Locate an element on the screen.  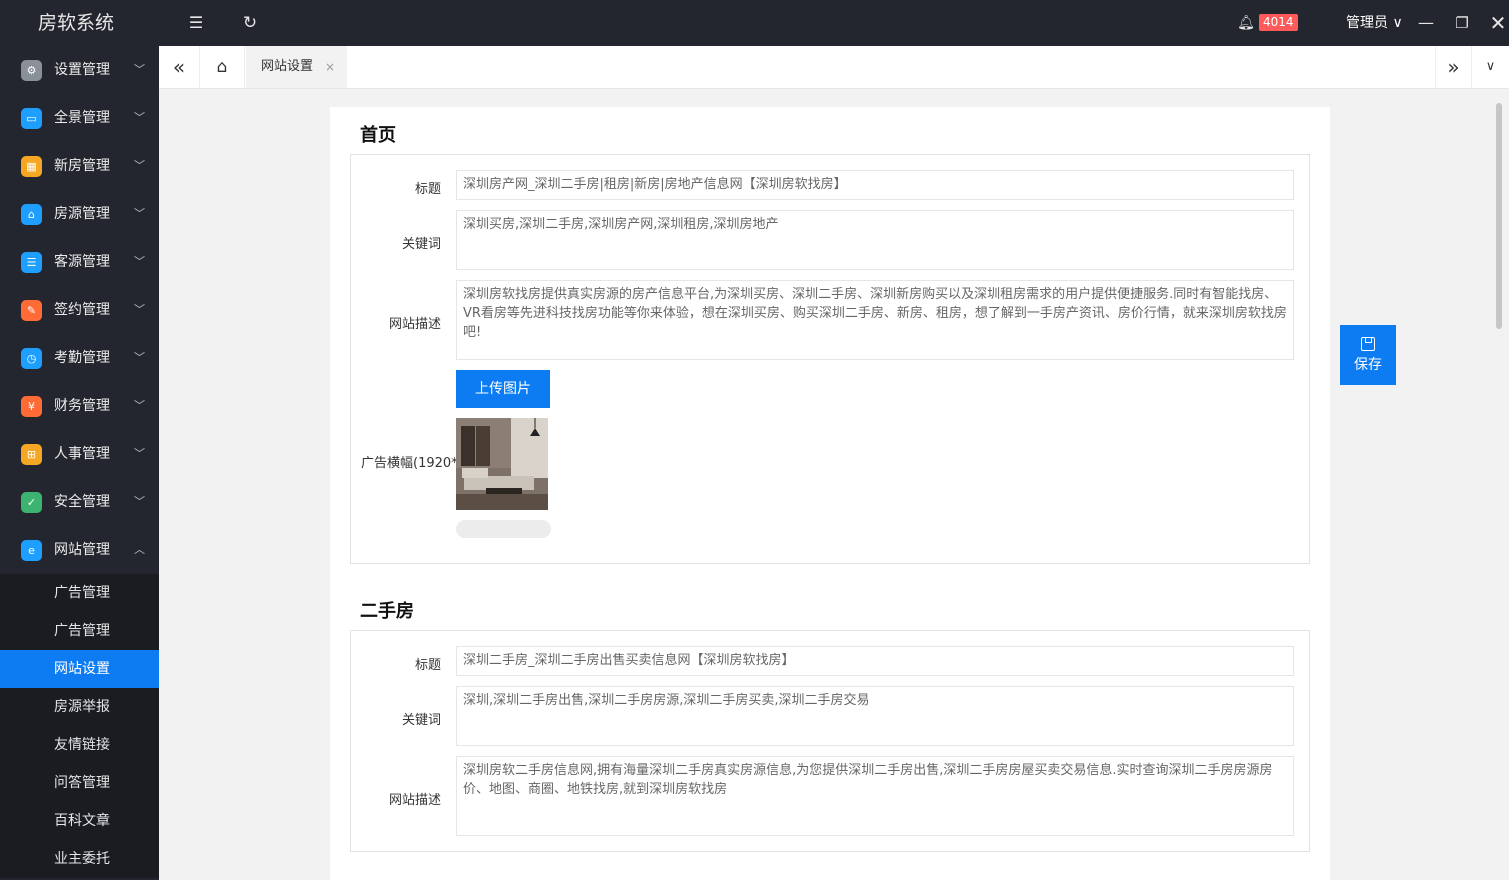
sidebar-item-label: 客源管理 is located at coordinates (82, 262).